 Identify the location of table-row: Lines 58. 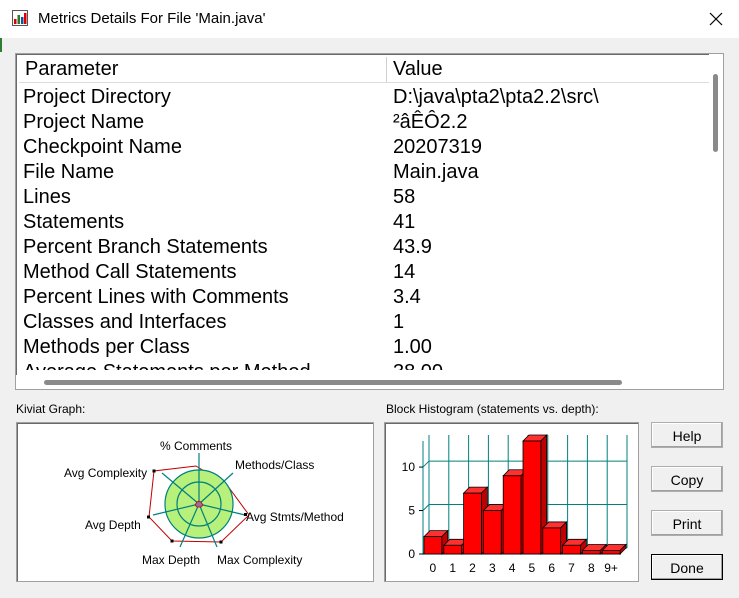
(364, 197).